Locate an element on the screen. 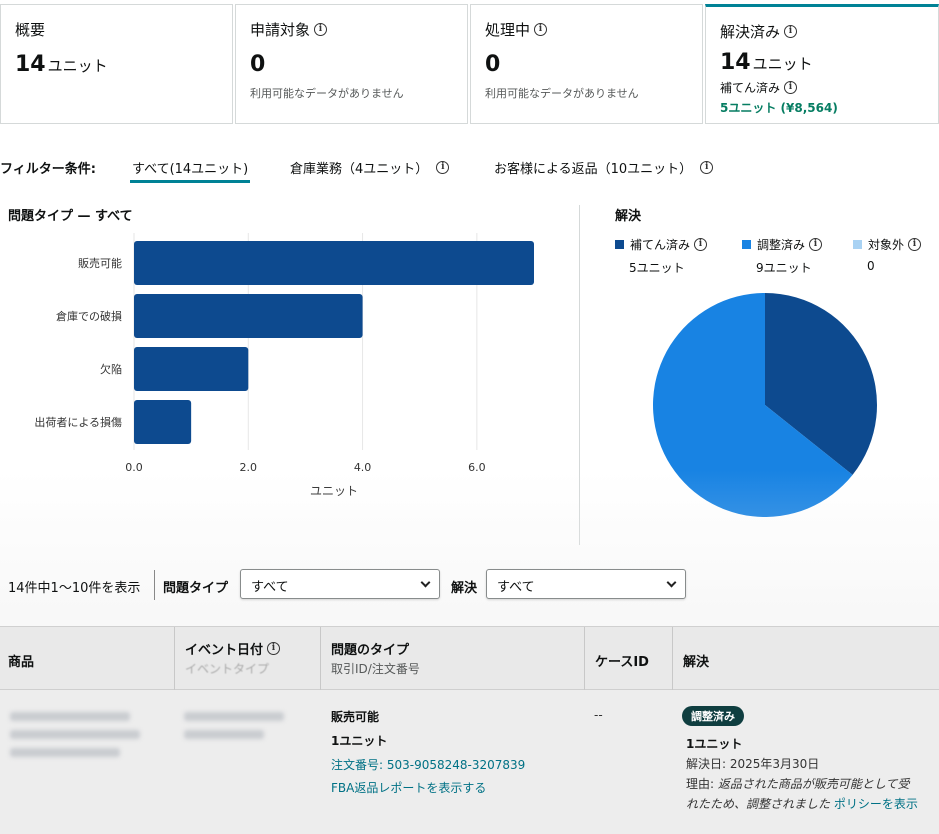 This screenshot has height=834, width=939. fba-report-link: FBA返品レポートを表示する is located at coordinates (408, 787).